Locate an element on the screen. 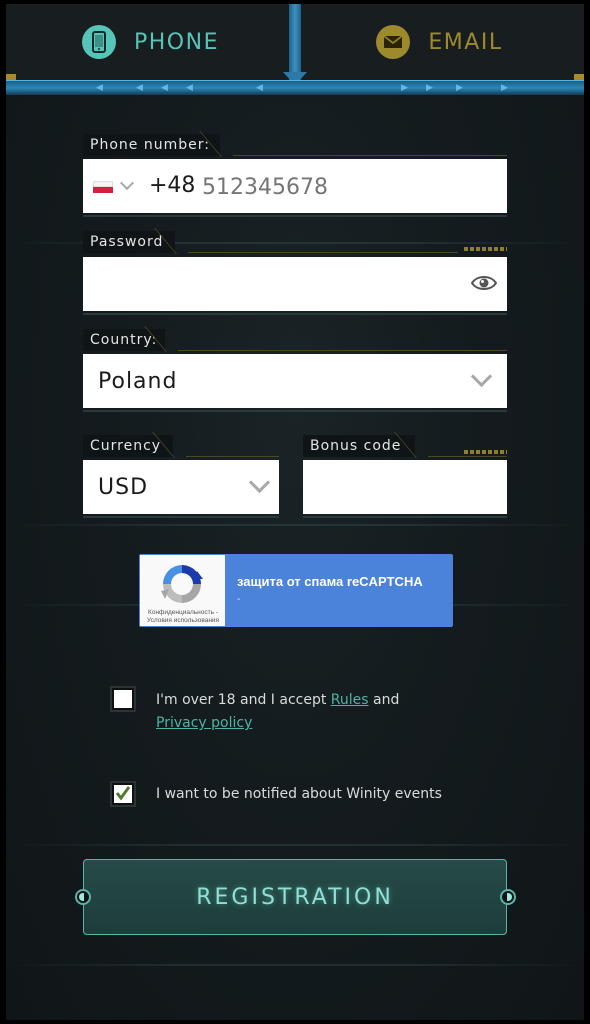 This screenshot has width=590, height=1024. country-code: +48 is located at coordinates (172, 185).